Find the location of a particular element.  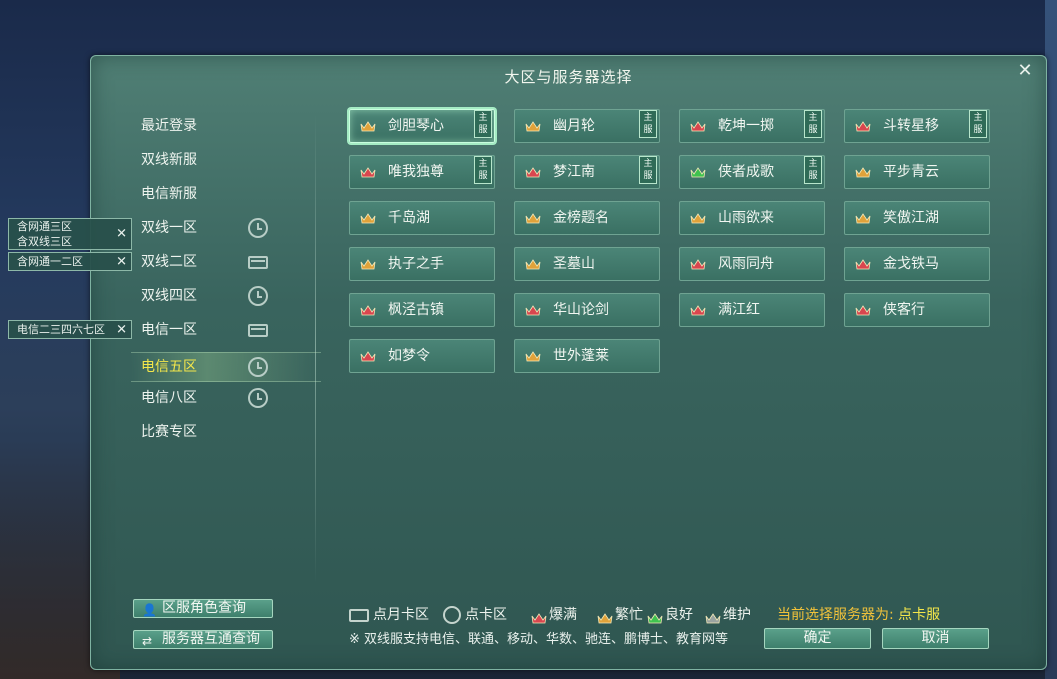

server-name: 平步青云 is located at coordinates (911, 172).